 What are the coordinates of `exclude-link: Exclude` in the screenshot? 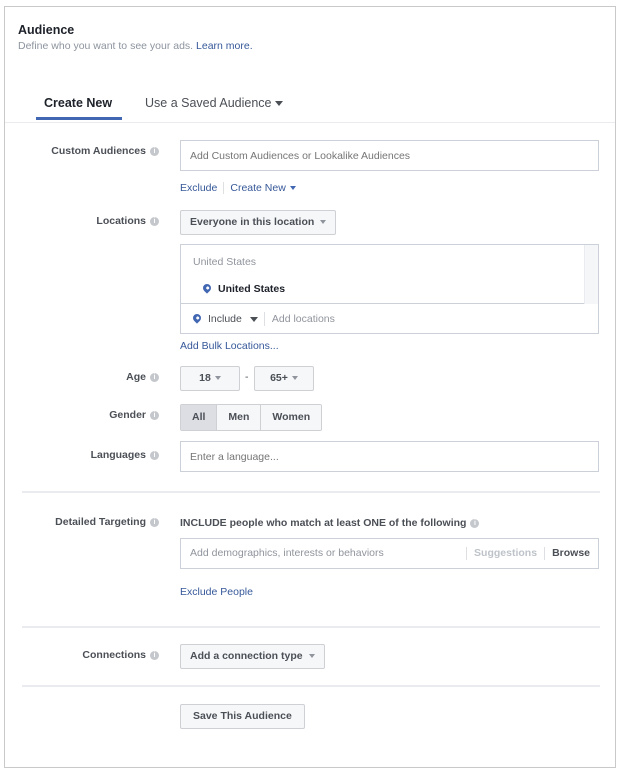 It's located at (198, 188).